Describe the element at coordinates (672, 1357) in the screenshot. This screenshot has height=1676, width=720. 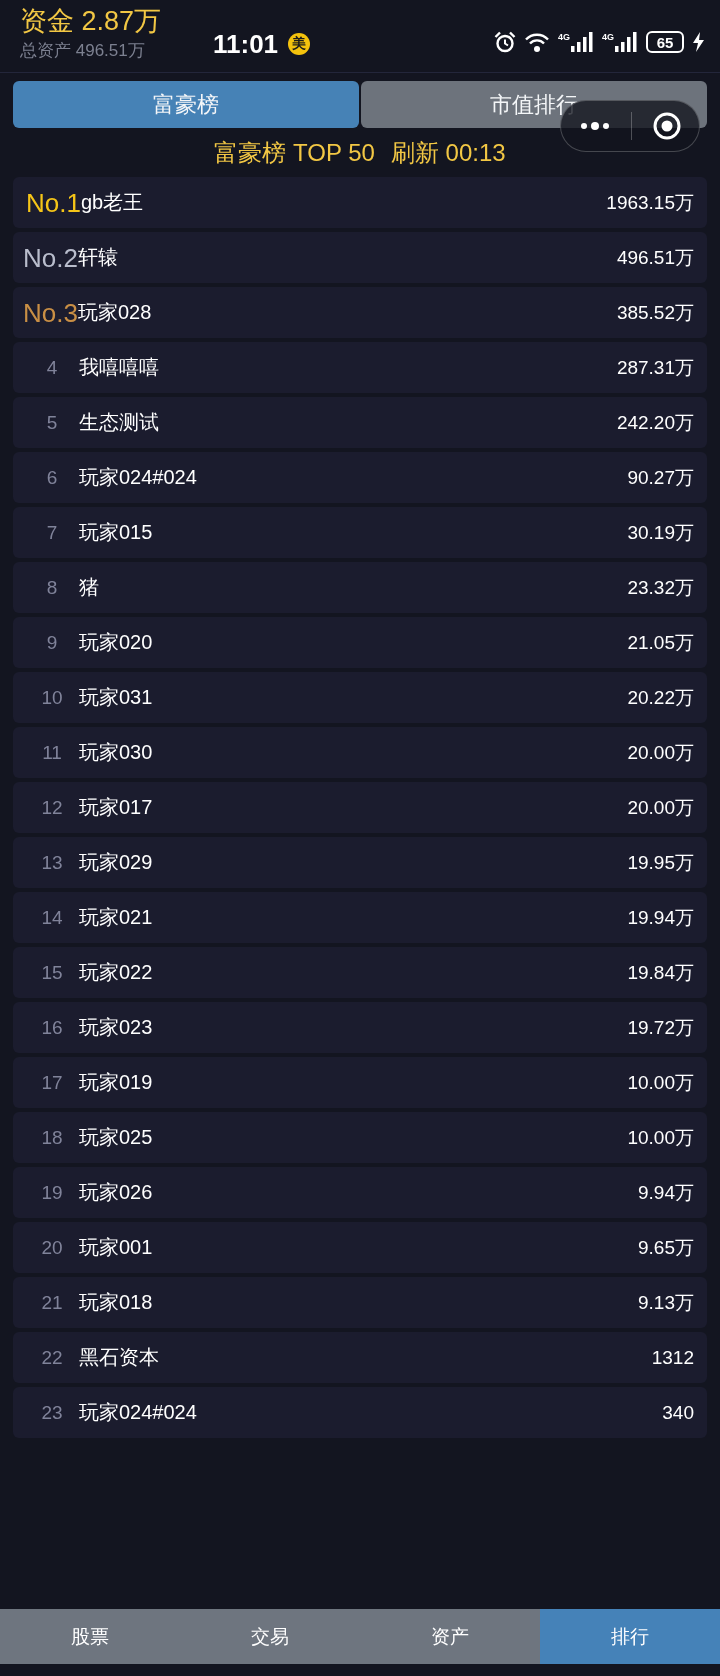
I see `asset-value: 1312` at that location.